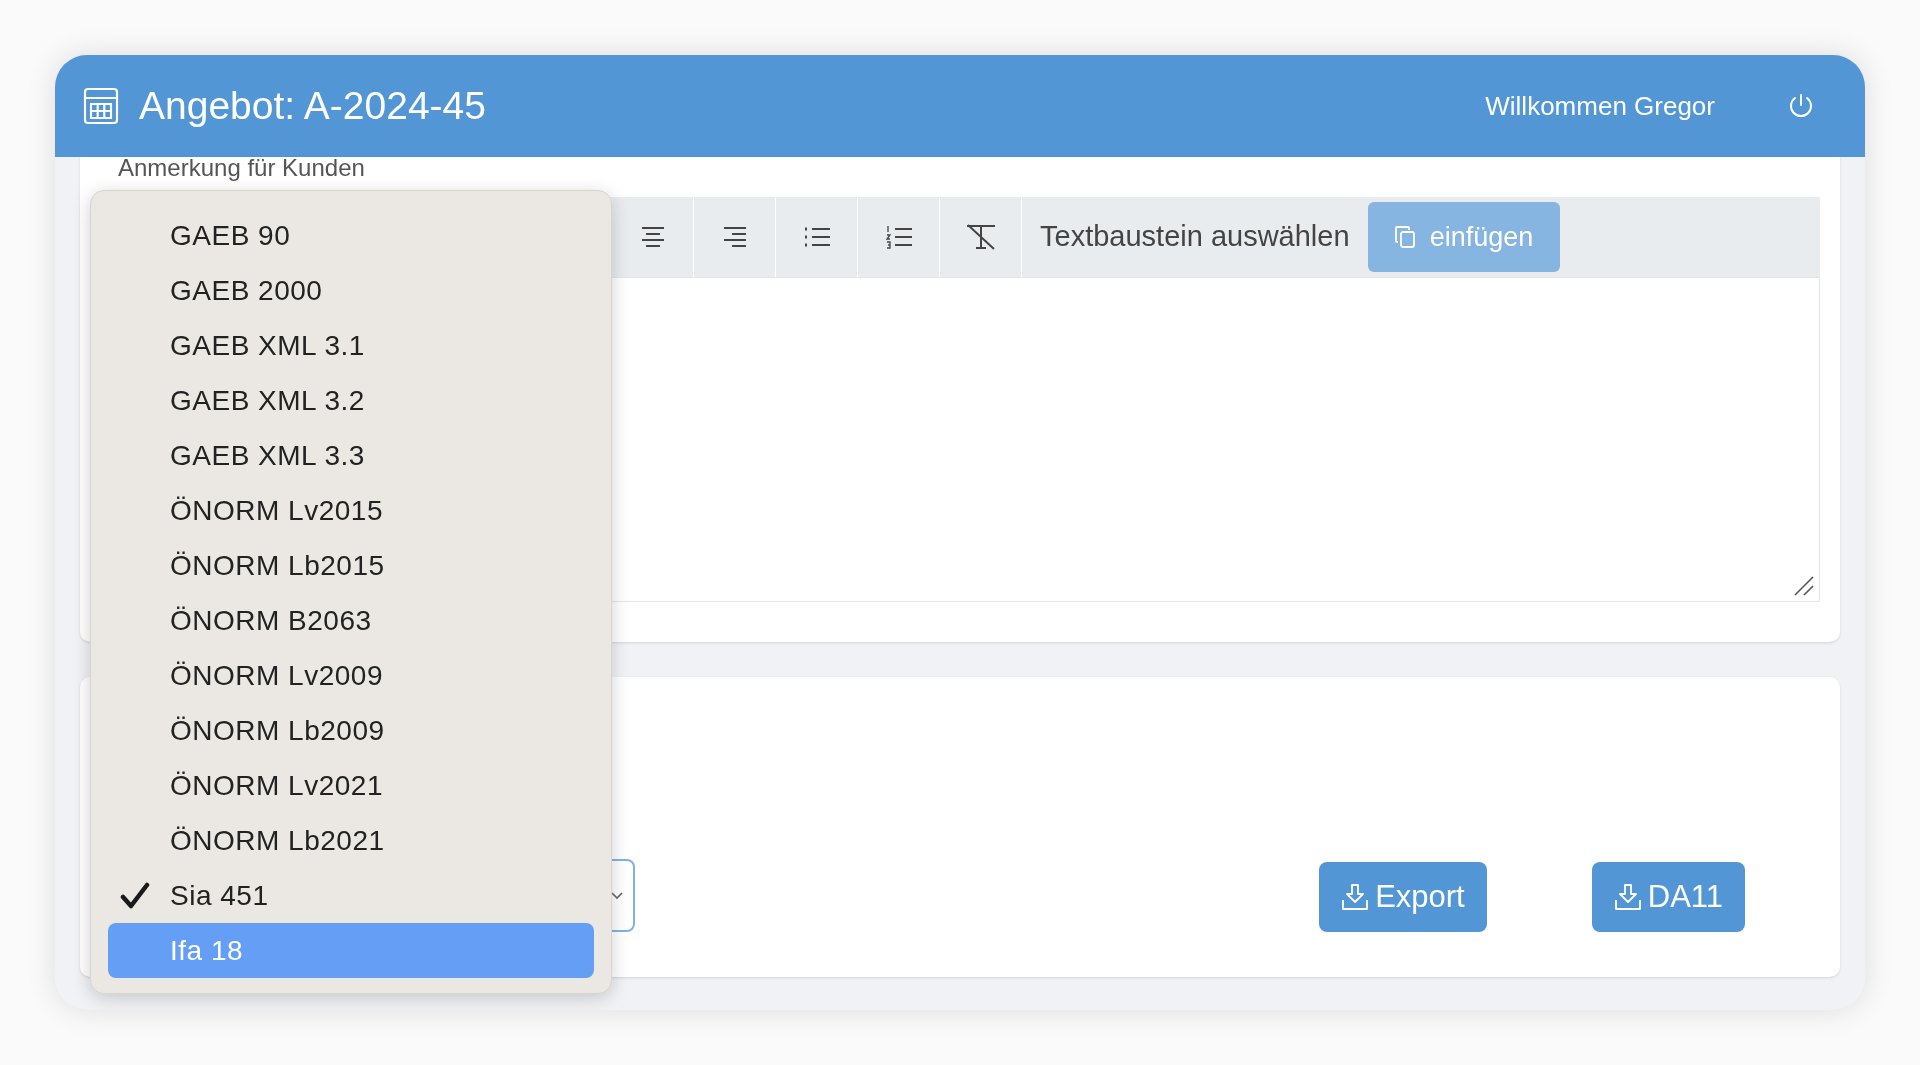  What do you see at coordinates (351, 235) in the screenshot?
I see `dropdown-option: GAEB 90` at bounding box center [351, 235].